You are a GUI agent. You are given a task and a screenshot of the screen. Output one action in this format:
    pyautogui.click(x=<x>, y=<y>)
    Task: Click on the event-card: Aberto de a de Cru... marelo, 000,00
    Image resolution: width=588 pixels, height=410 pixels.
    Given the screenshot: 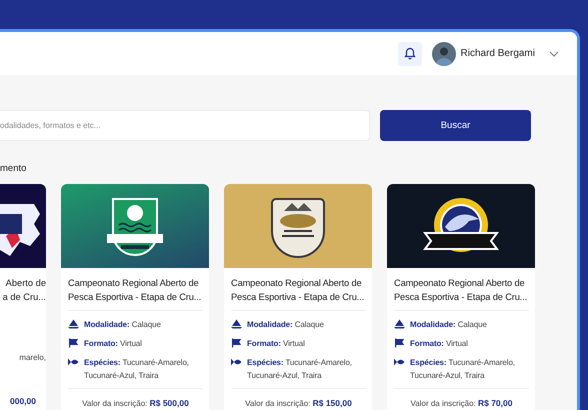 What is the action you would take?
    pyautogui.click(x=23, y=297)
    